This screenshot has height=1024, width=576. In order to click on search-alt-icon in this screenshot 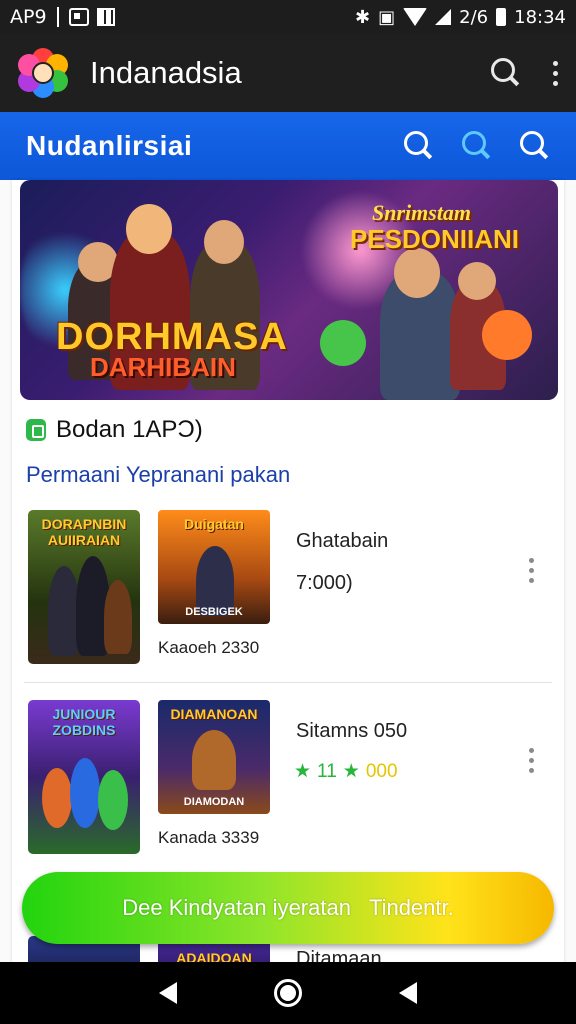, I will do `click(477, 146)`.